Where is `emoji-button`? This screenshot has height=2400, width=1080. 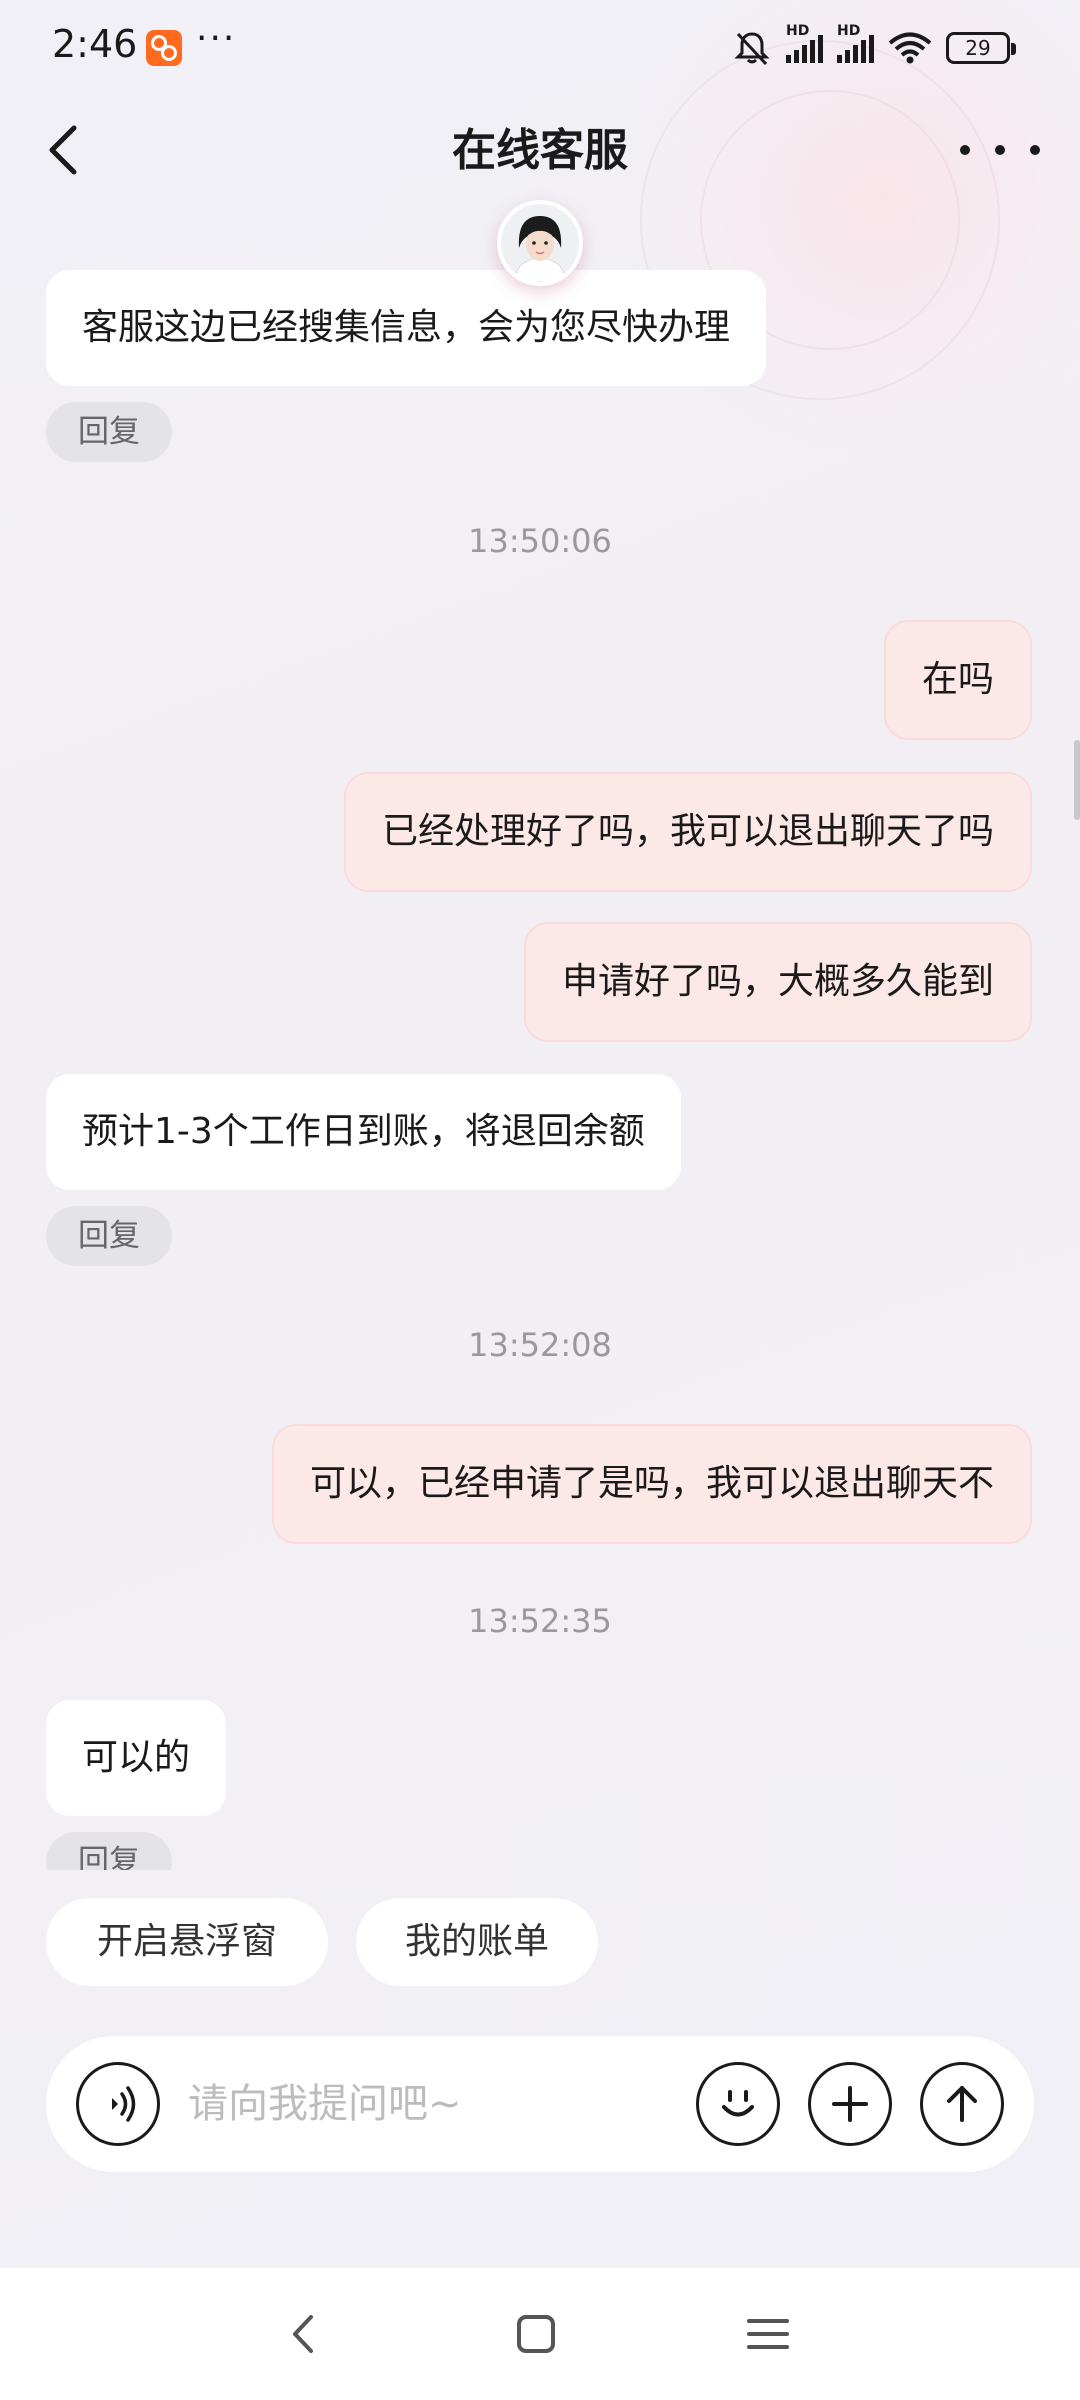 emoji-button is located at coordinates (738, 2104).